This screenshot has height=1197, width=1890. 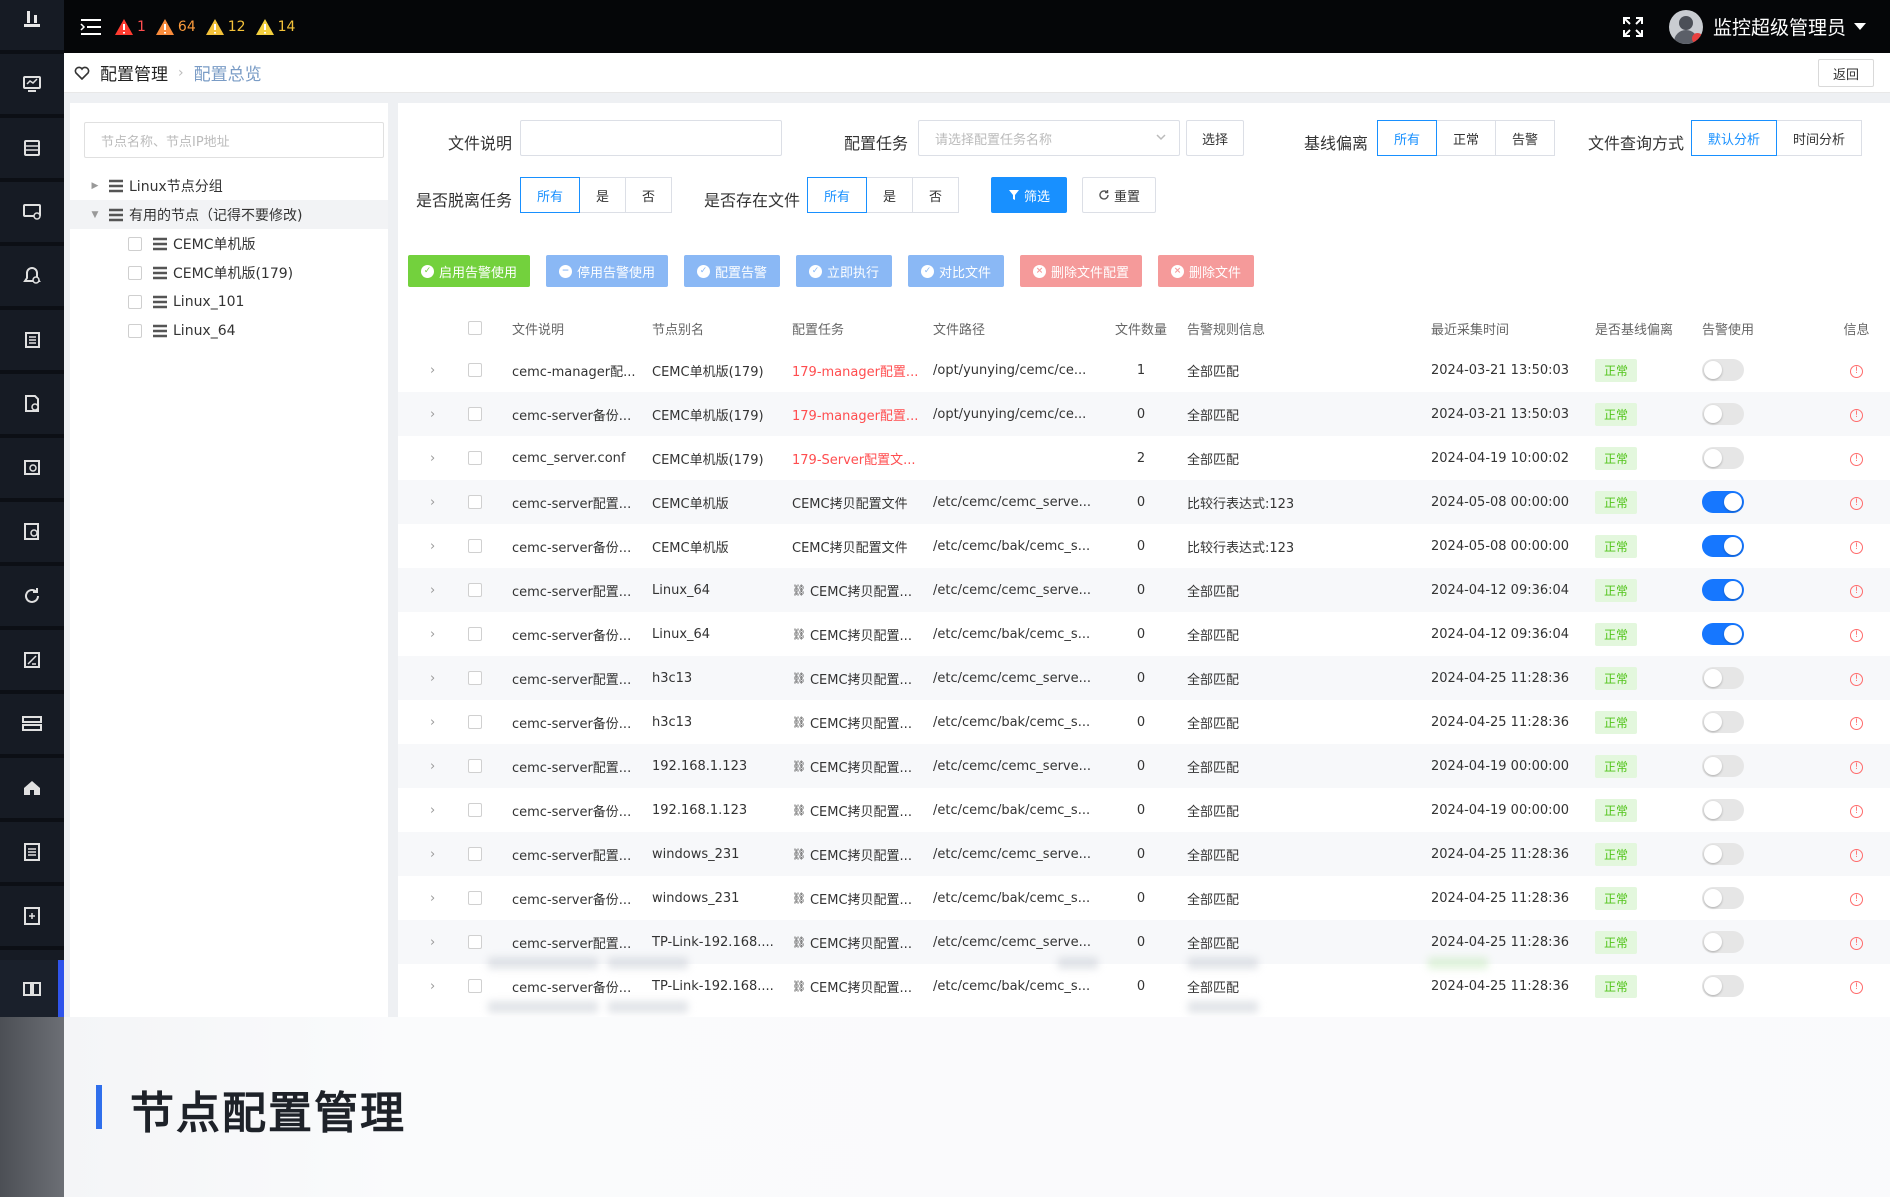 I want to click on tree-group-linux: ▶ Linux节点分组, so click(x=229, y=185).